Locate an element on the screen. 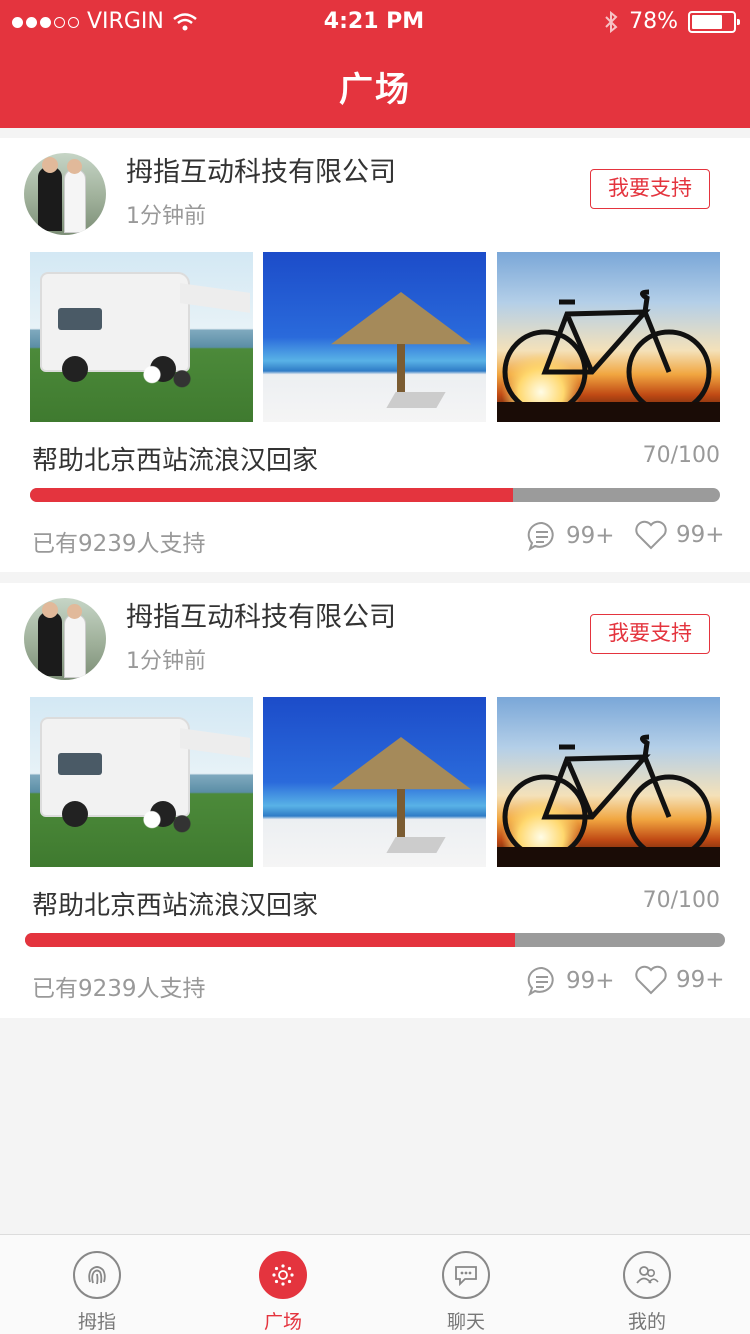  app-header: VIRGIN 4:21 PM 78% 广场 is located at coordinates (375, 64).